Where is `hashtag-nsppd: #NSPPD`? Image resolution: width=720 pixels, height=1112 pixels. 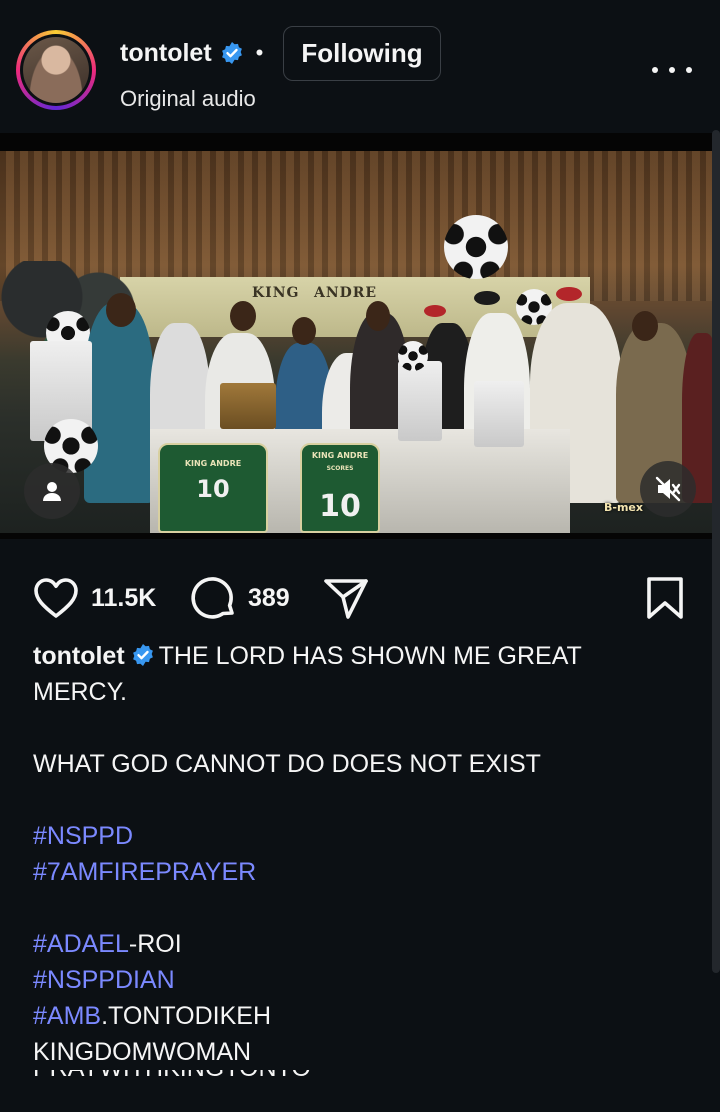 hashtag-nsppd: #NSPPD is located at coordinates (353, 836).